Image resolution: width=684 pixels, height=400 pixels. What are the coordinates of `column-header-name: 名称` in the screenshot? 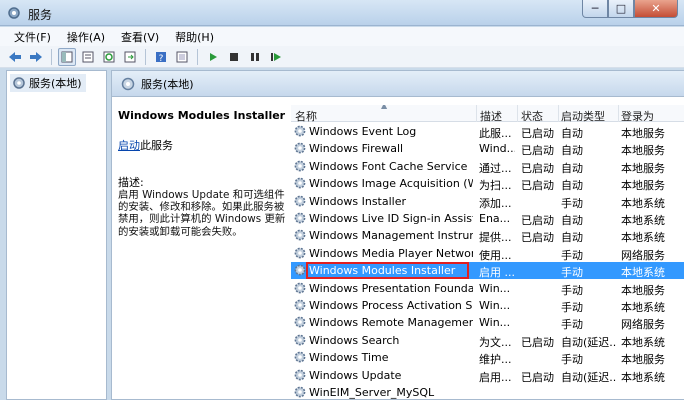 It's located at (306, 116).